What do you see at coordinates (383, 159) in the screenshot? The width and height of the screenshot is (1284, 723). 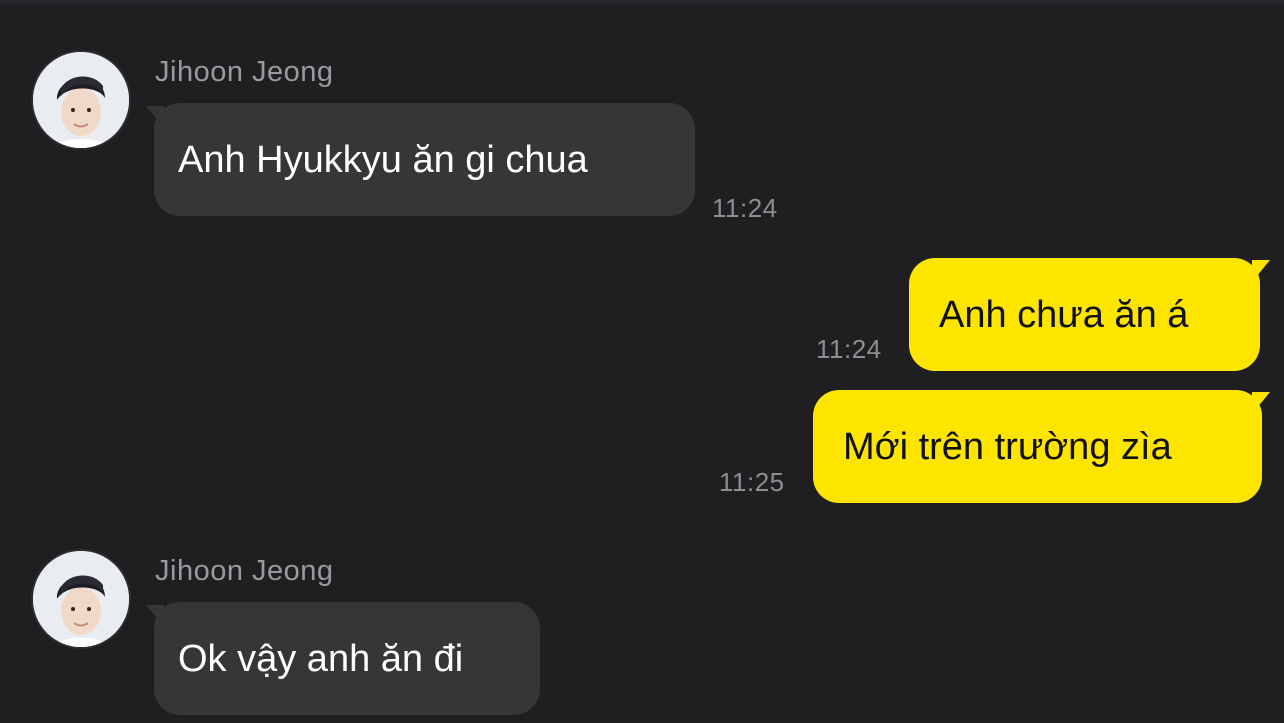 I see `message-text: Anh Hyukkyu ăn gi chua` at bounding box center [383, 159].